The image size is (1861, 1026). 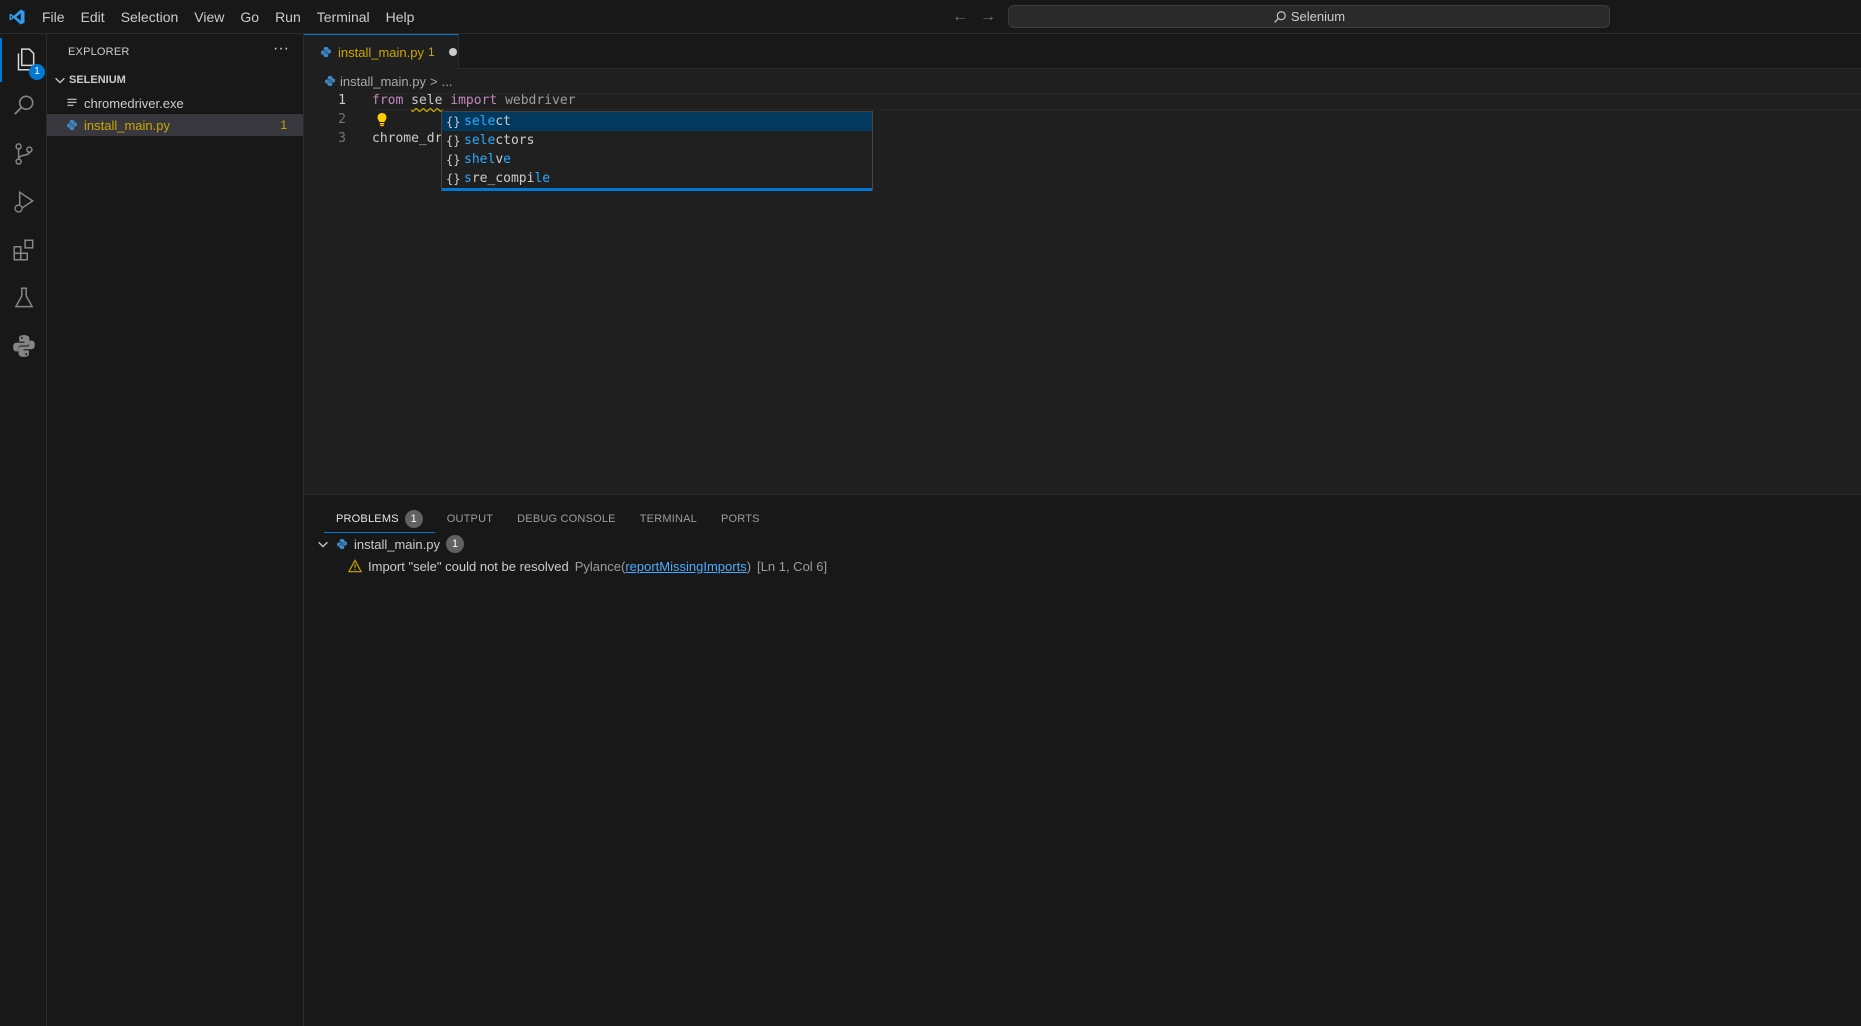 What do you see at coordinates (342, 138) in the screenshot?
I see `line-number: 3` at bounding box center [342, 138].